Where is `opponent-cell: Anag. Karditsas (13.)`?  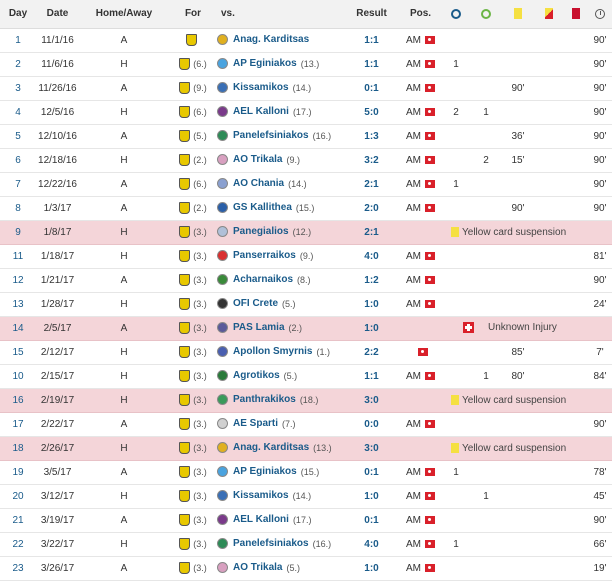
opponent-cell: Anag. Karditsas (13.) is located at coordinates (280, 448).